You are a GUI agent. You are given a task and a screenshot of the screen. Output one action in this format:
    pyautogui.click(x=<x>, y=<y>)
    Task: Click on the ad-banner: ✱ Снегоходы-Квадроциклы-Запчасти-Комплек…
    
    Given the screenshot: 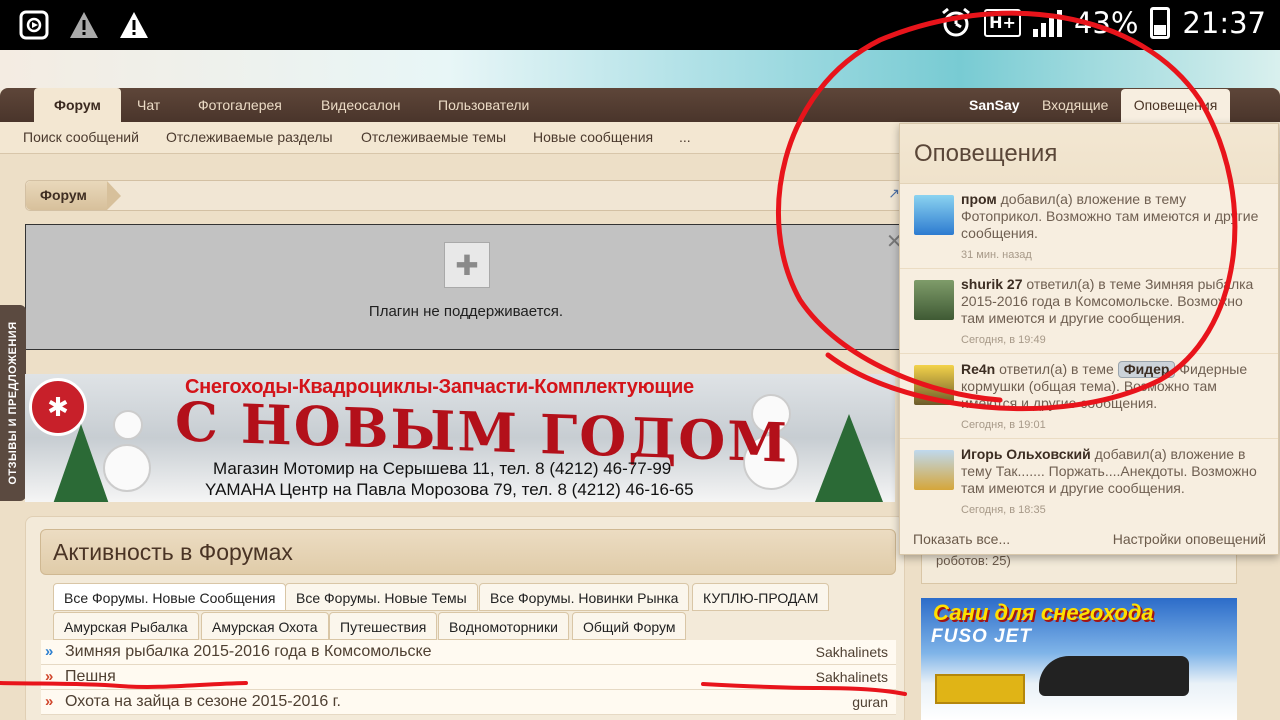 What is the action you would take?
    pyautogui.click(x=460, y=438)
    